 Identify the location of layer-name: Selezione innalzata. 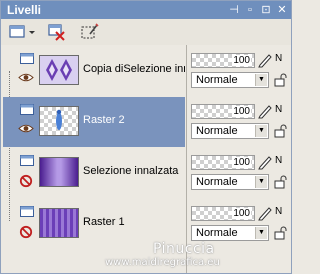
(134, 171).